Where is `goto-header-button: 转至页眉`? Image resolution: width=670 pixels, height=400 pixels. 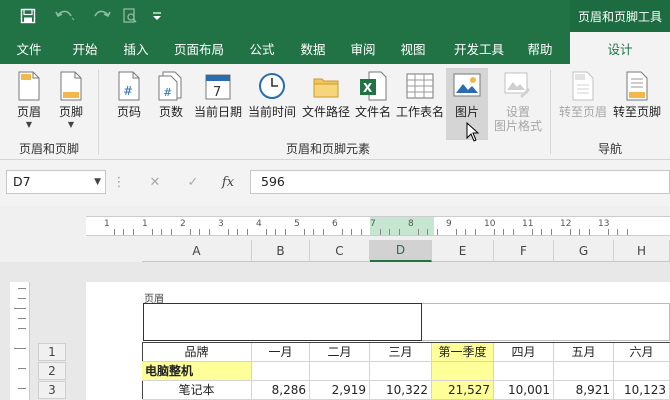
goto-header-button: 转至页眉 is located at coordinates (583, 104).